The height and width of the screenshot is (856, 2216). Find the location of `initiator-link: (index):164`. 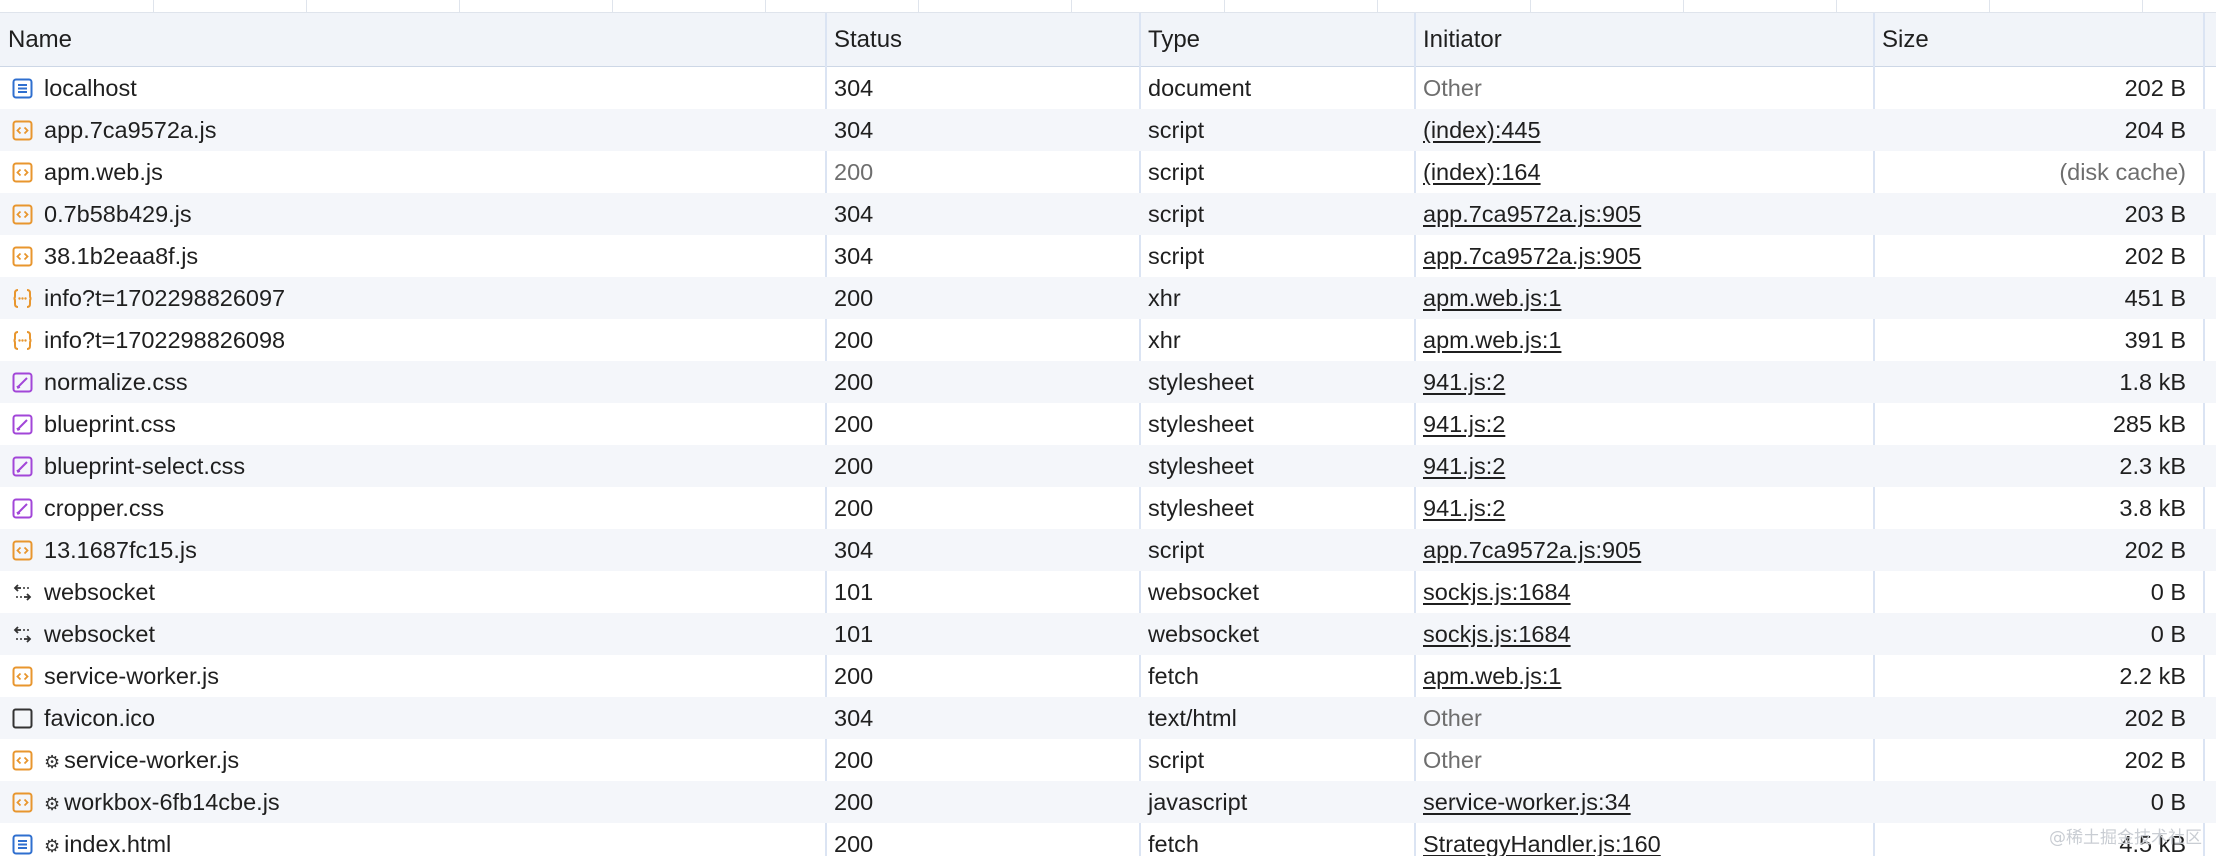

initiator-link: (index):164 is located at coordinates (1482, 172).